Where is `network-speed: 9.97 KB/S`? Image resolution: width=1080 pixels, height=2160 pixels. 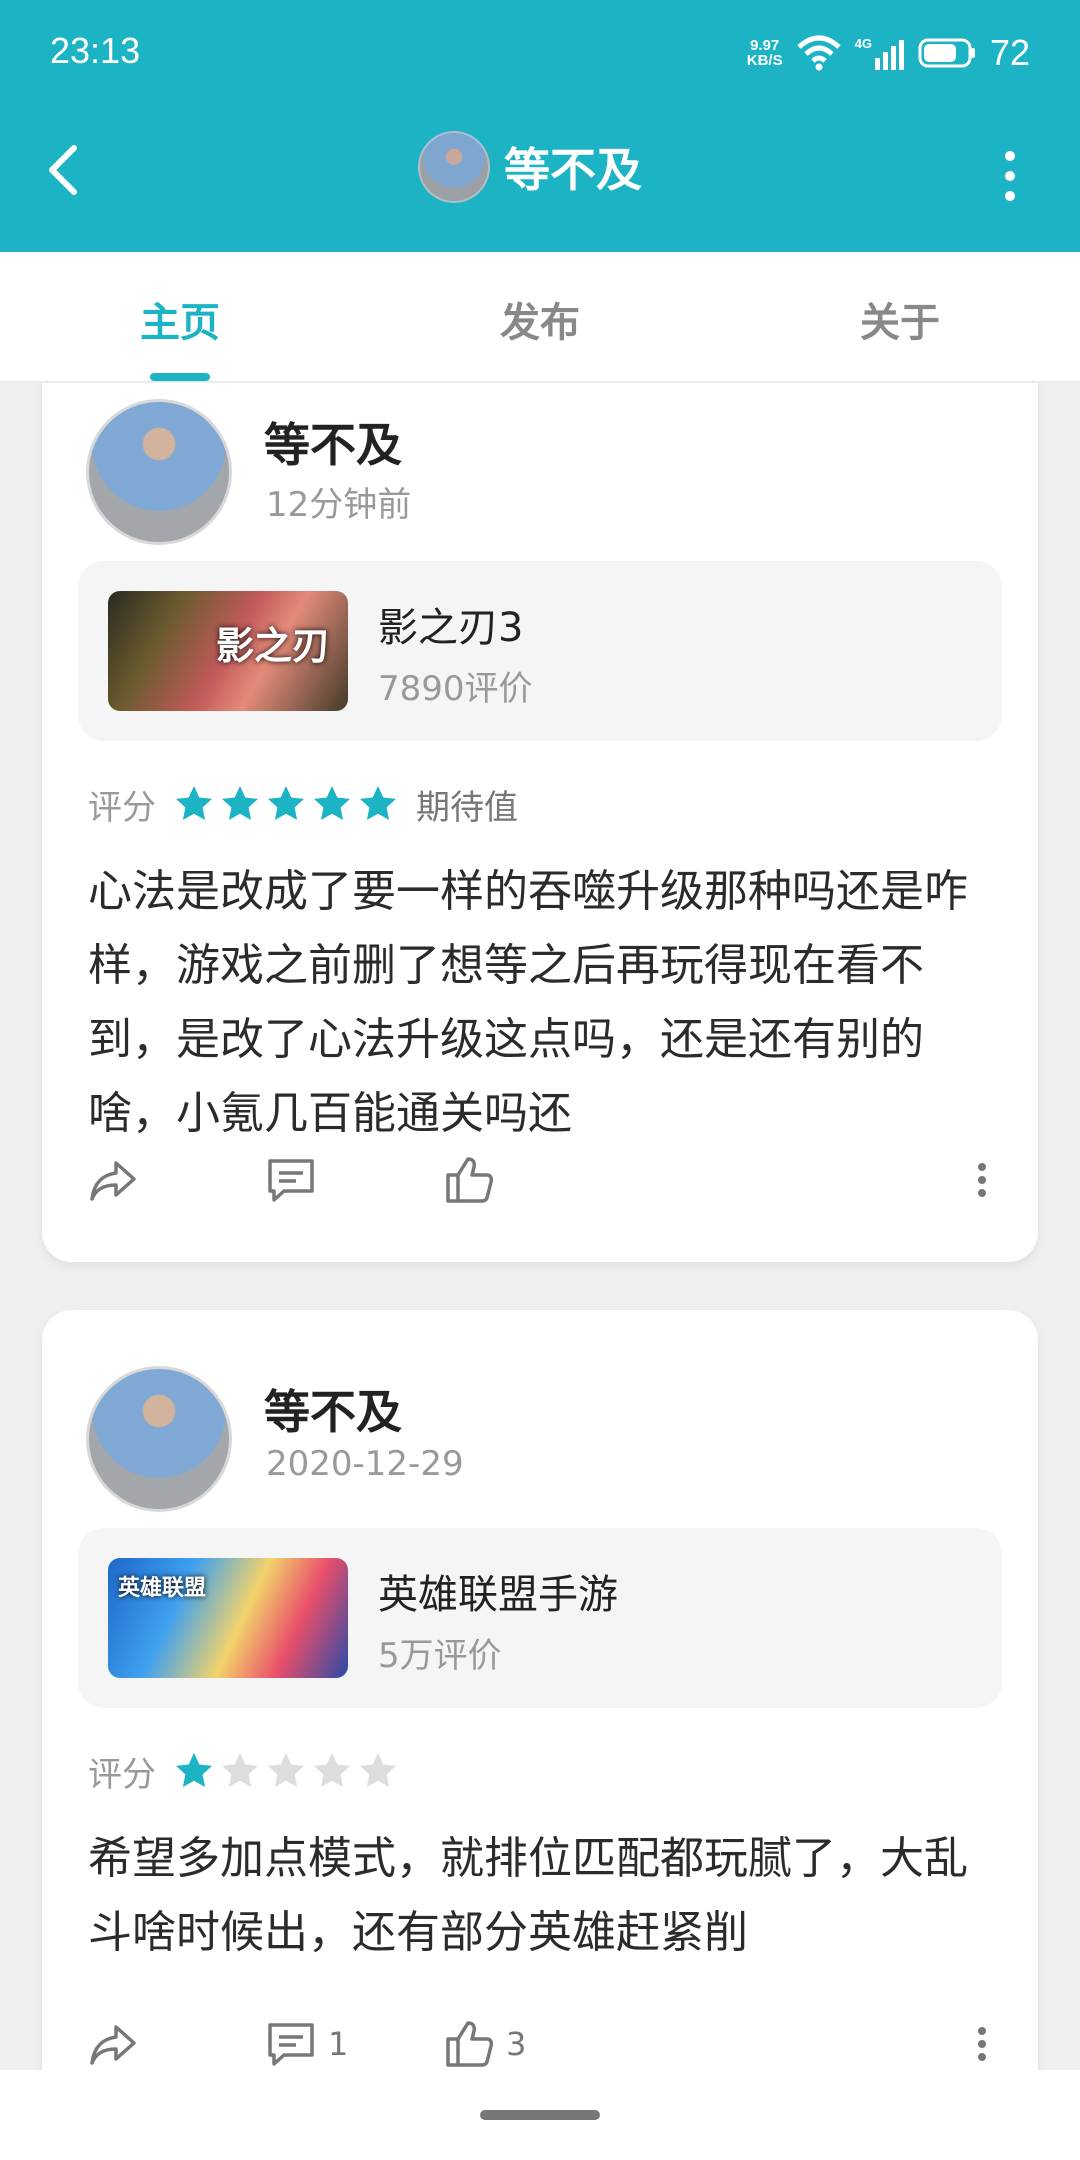 network-speed: 9.97 KB/S is located at coordinates (765, 53).